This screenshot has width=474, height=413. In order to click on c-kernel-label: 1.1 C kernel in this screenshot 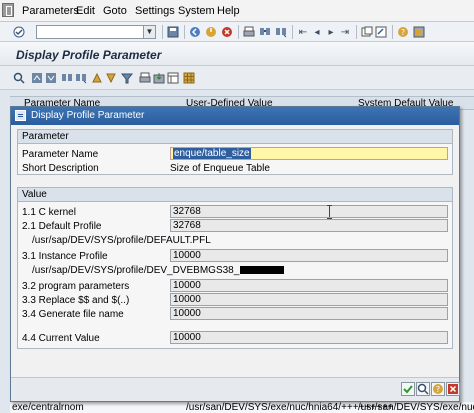, I will do `click(49, 212)`.